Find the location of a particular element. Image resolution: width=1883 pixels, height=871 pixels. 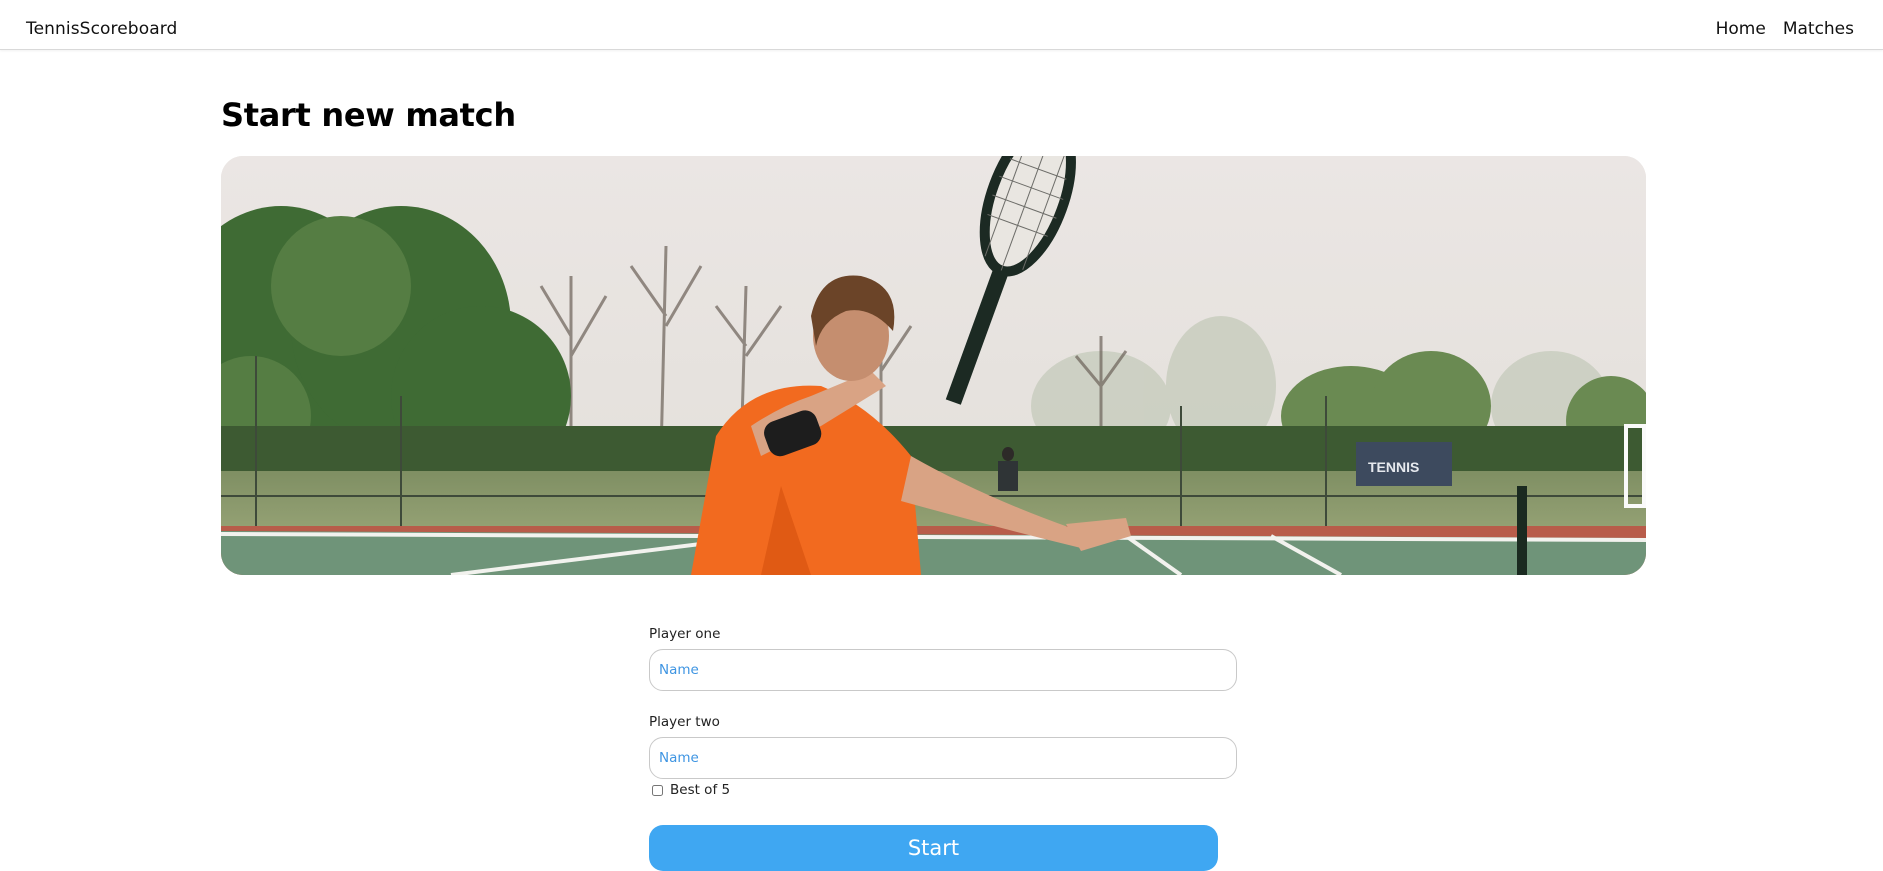

top-navbar: TennisScoreboard Home Matches is located at coordinates (941, 25).